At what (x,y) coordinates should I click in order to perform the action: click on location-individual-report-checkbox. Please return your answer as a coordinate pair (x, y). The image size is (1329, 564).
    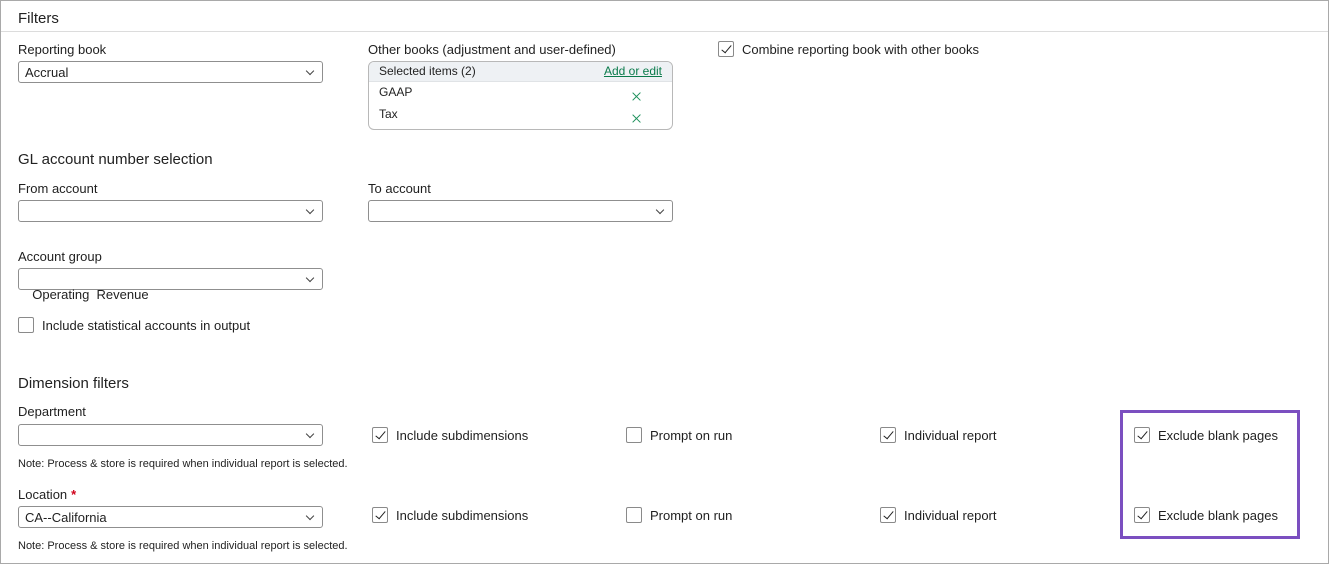
    Looking at the image, I should click on (888, 515).